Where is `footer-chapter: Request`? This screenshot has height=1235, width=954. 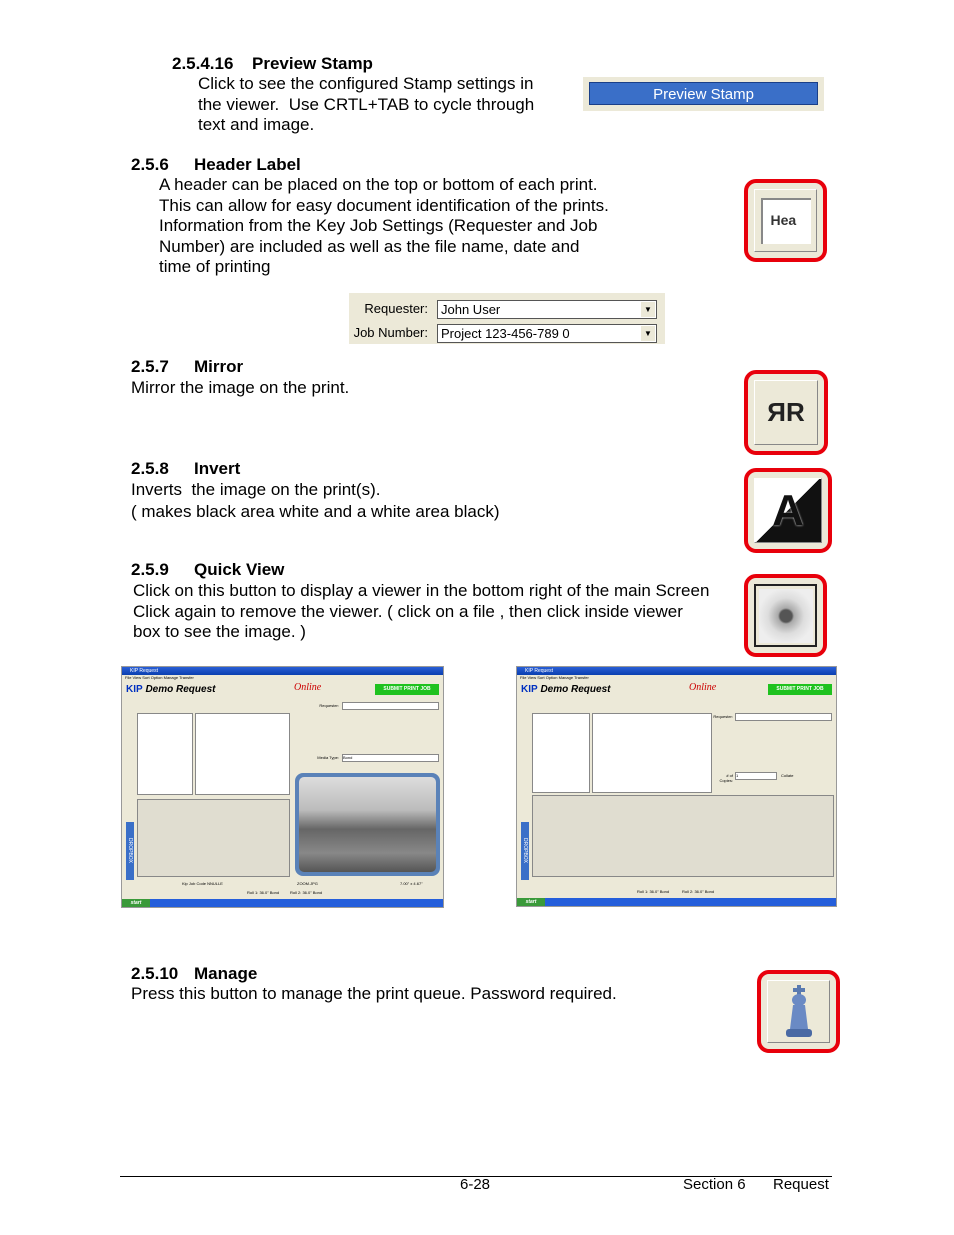 footer-chapter: Request is located at coordinates (801, 1184).